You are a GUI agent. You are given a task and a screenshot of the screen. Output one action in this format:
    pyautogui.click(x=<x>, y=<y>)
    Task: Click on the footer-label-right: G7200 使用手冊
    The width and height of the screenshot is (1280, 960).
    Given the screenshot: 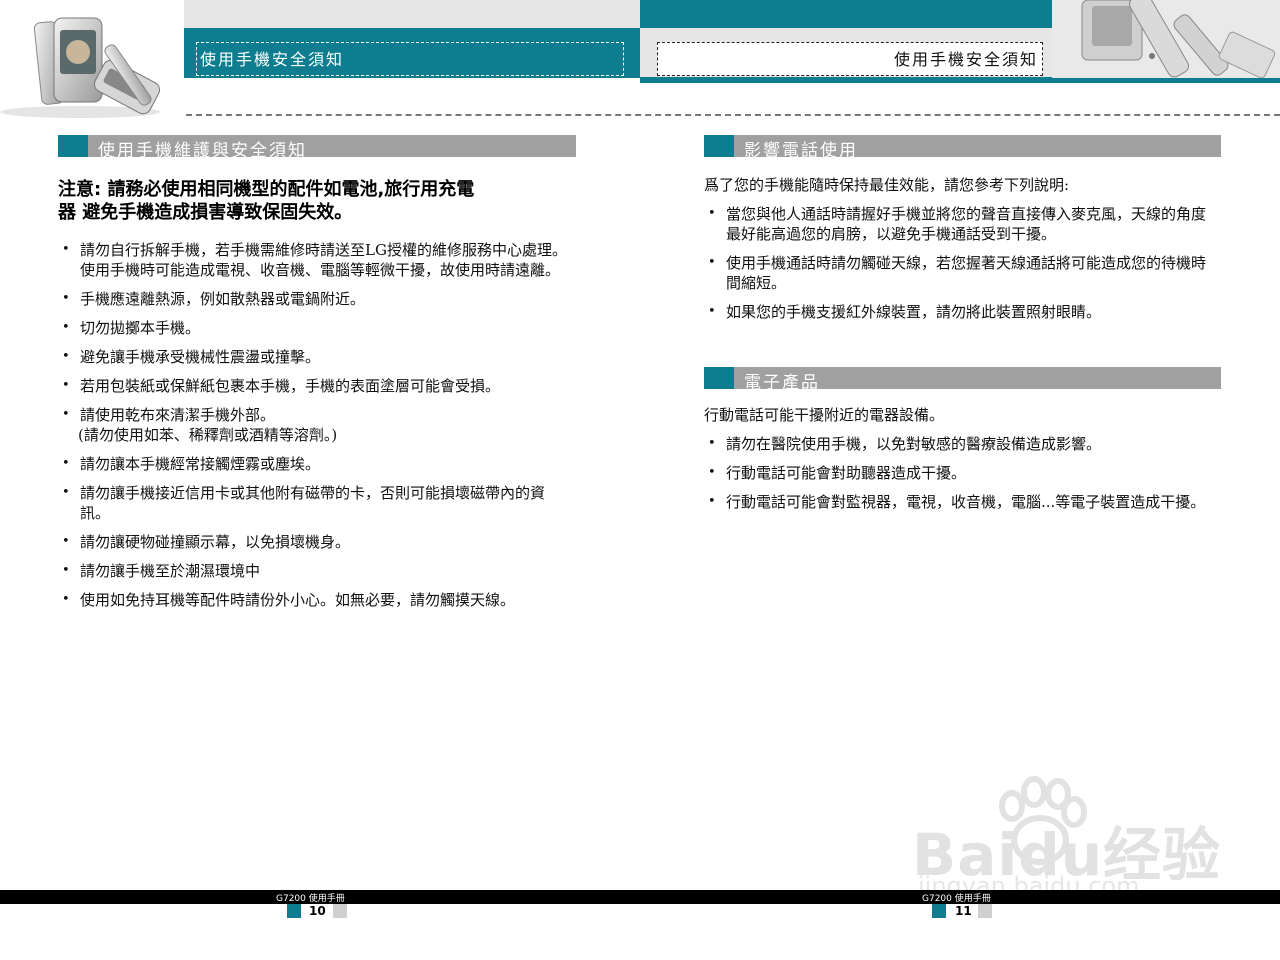 What is the action you would take?
    pyautogui.click(x=956, y=899)
    